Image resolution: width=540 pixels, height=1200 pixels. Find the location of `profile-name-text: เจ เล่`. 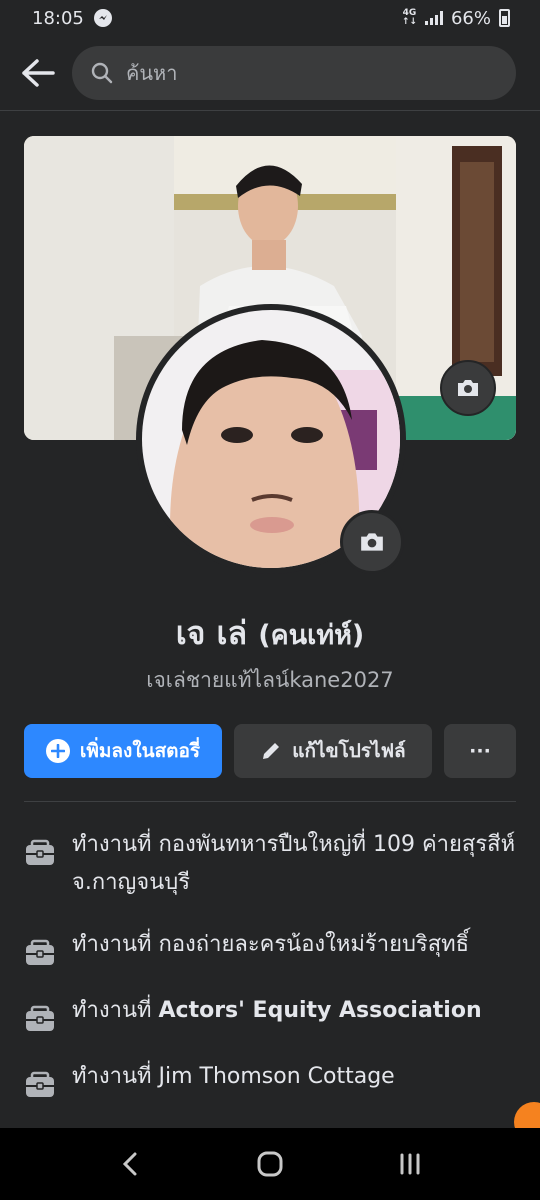

profile-name-text: เจ เล่ is located at coordinates (211, 633).